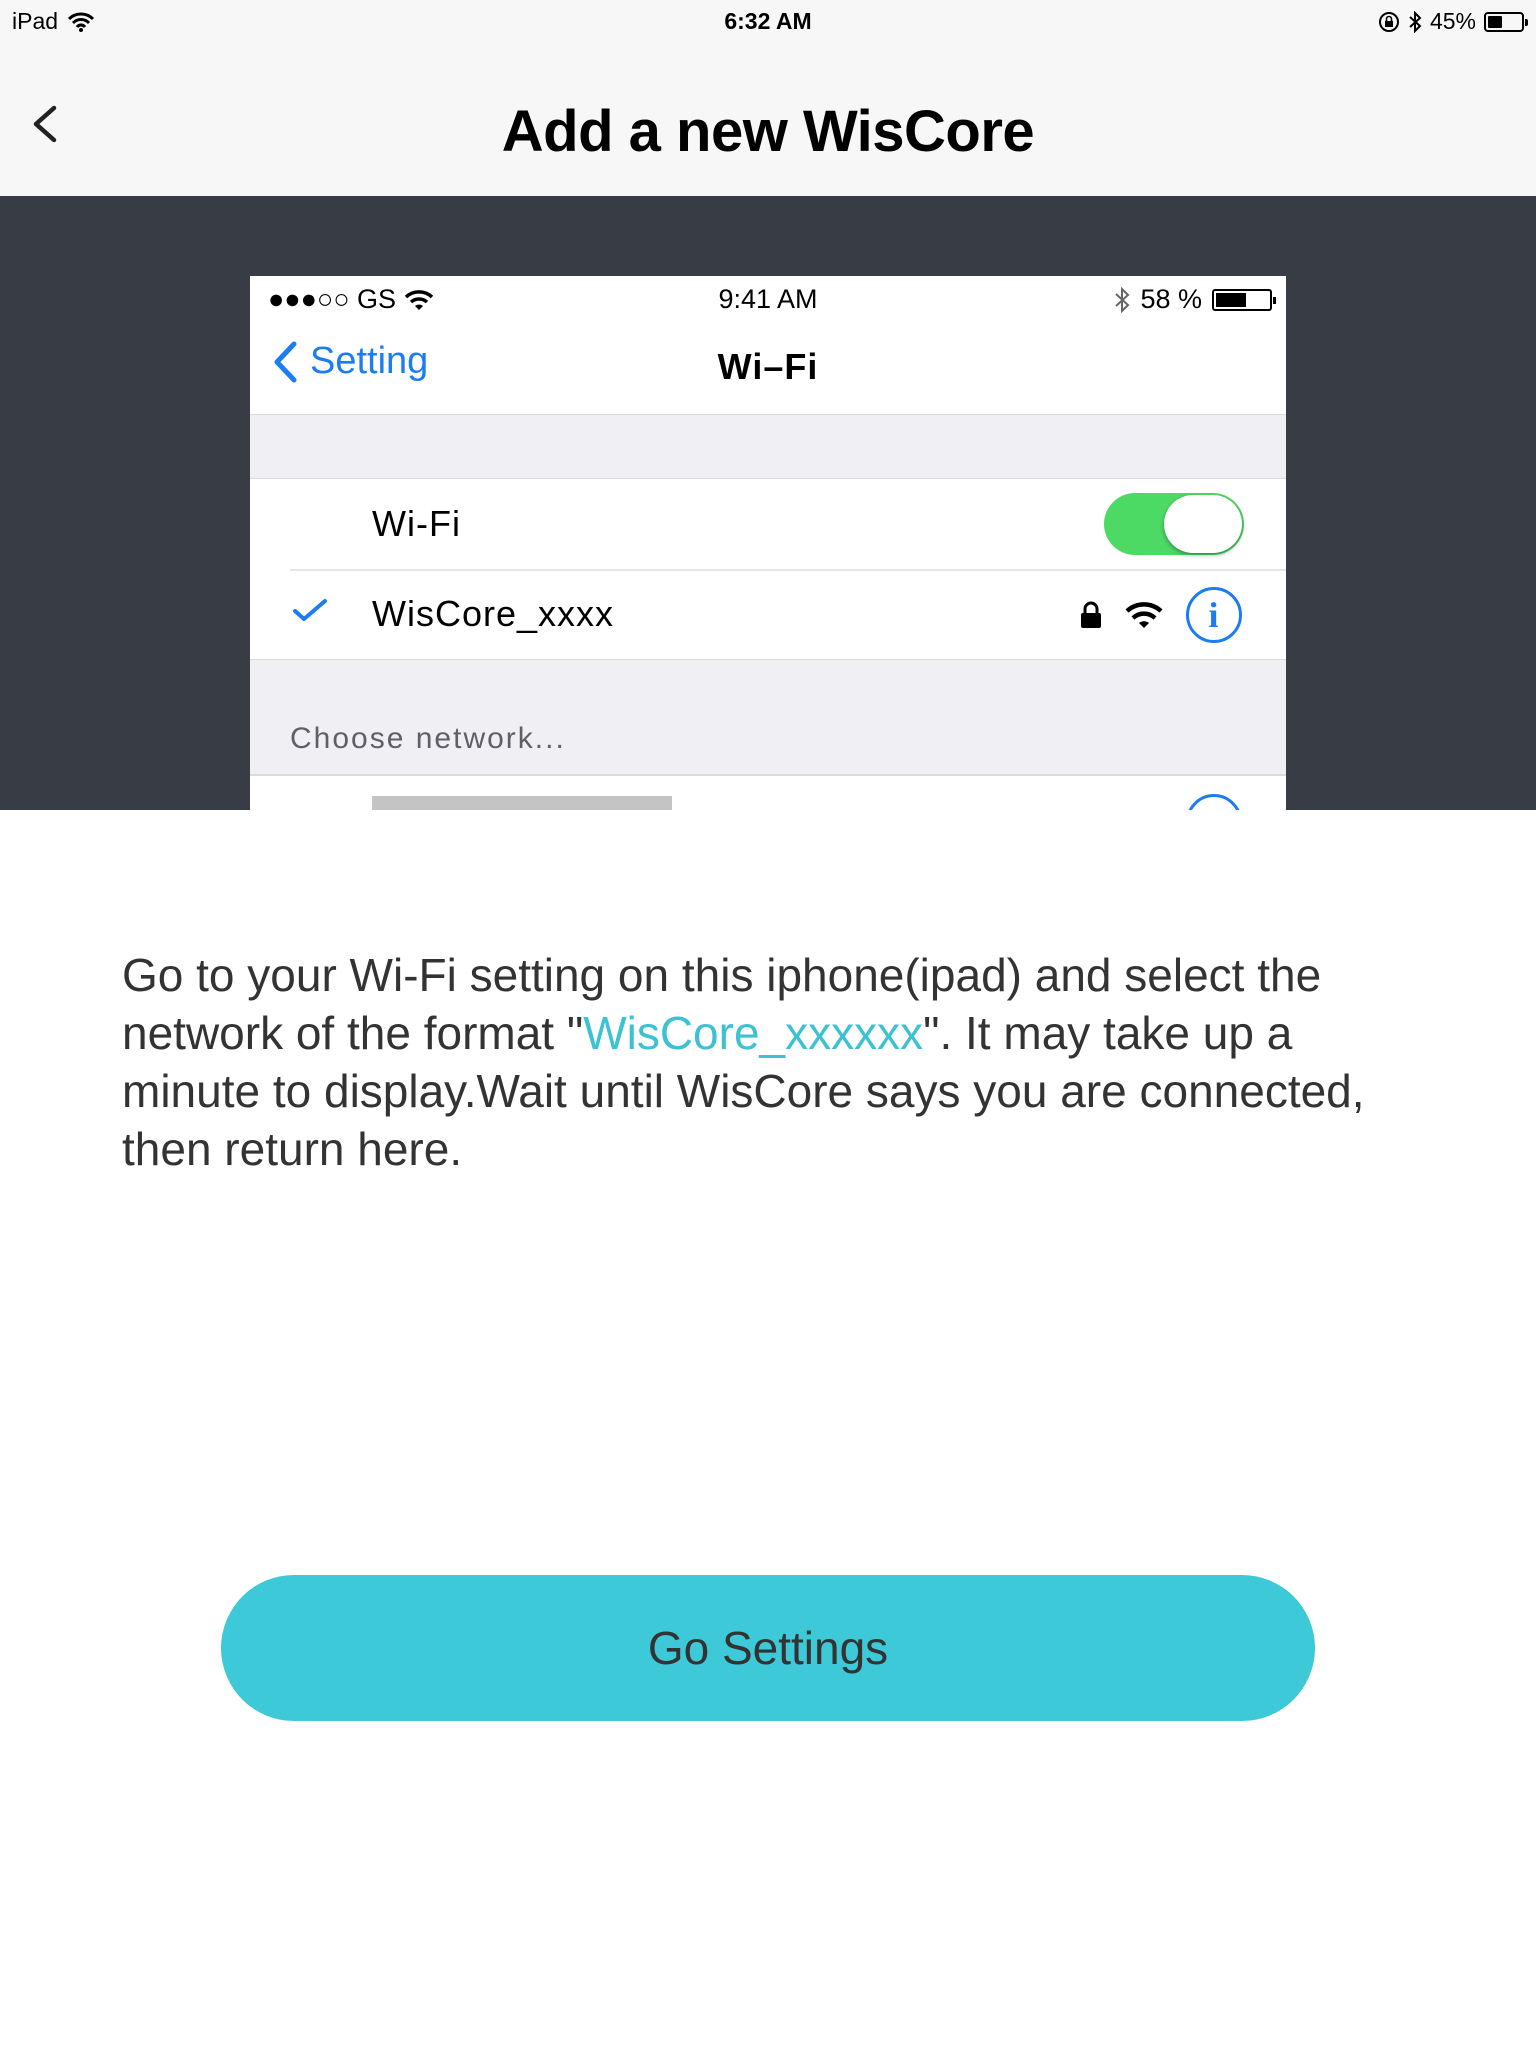 The height and width of the screenshot is (2048, 1536). What do you see at coordinates (1495, 21) in the screenshot?
I see `battery-fill` at bounding box center [1495, 21].